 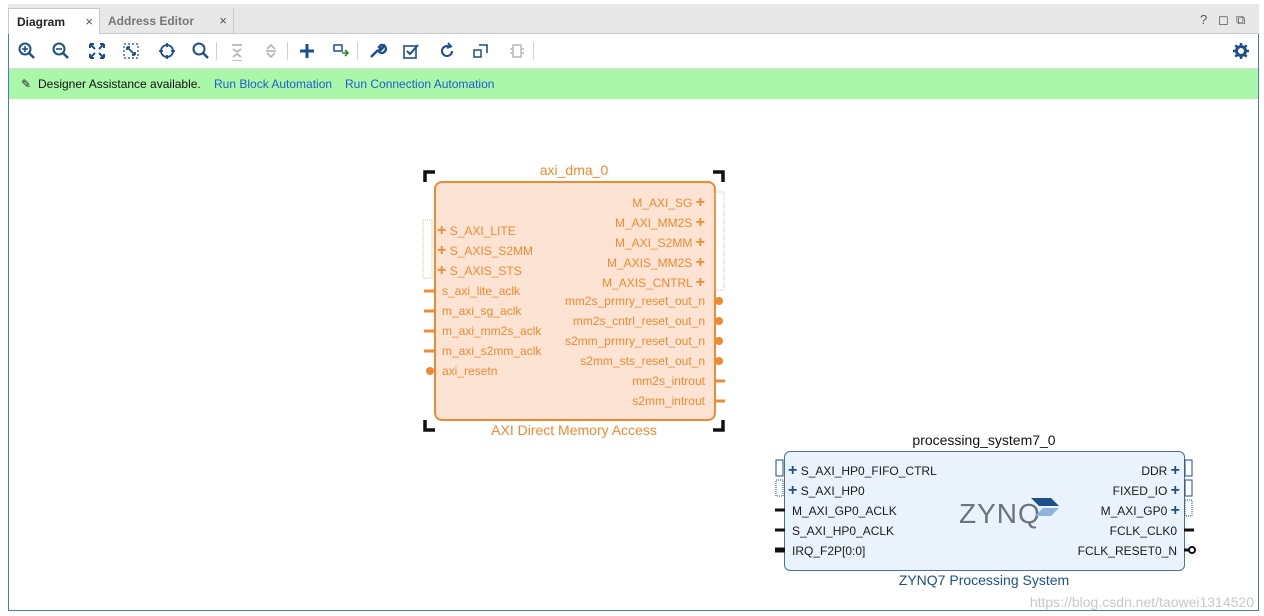 I want to click on port-s-axi-lite-aclk: s_axi_lite_aclk, so click(x=481, y=291).